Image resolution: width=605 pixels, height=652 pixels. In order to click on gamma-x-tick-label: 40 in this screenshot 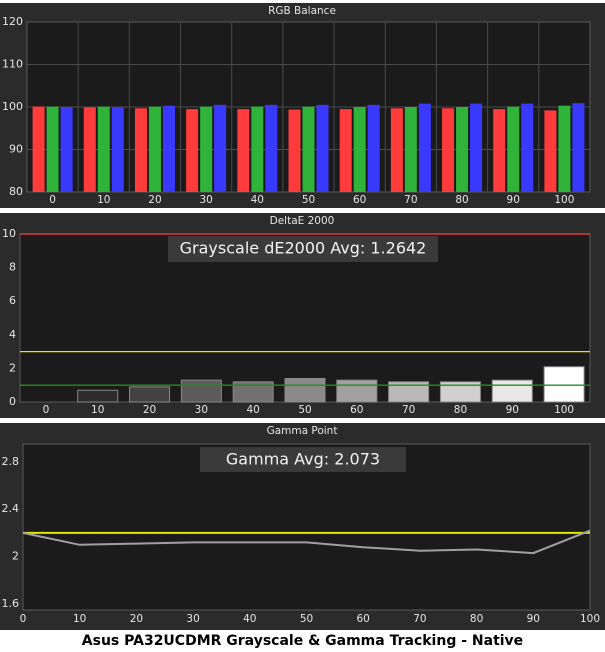, I will do `click(249, 619)`.